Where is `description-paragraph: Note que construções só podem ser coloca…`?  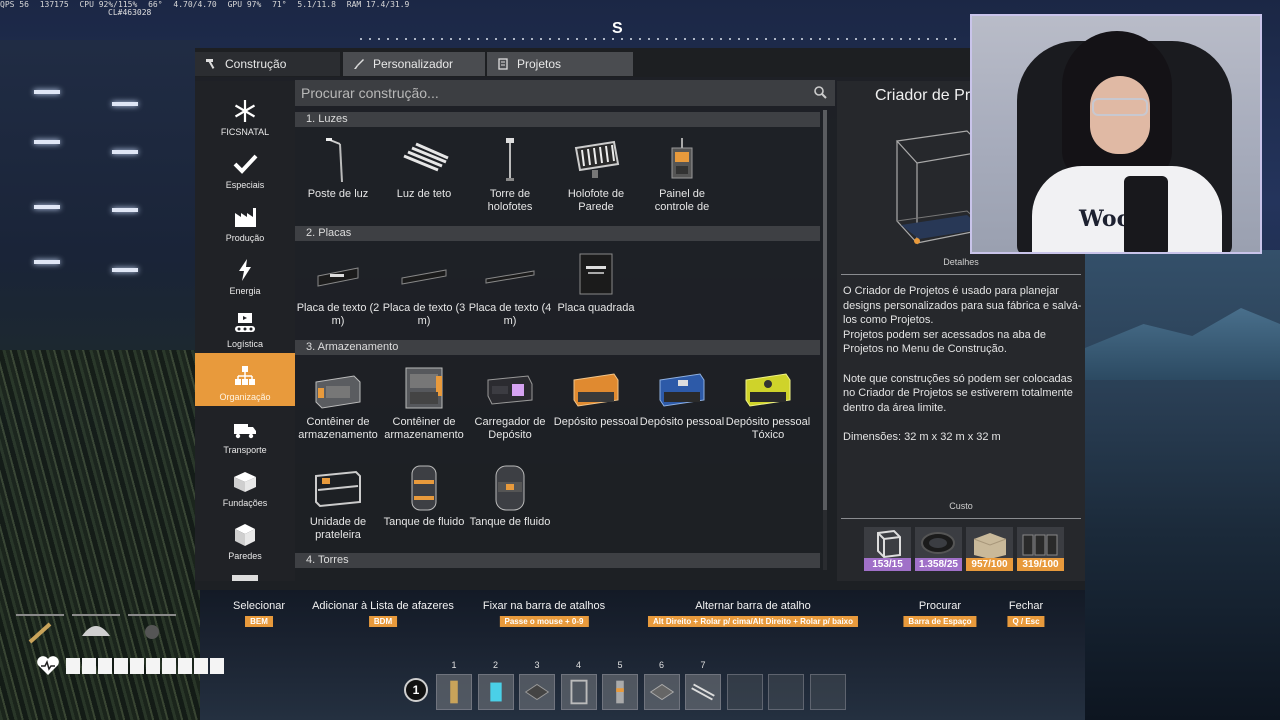
description-paragraph: Note que construções só podem ser coloca… is located at coordinates (958, 393).